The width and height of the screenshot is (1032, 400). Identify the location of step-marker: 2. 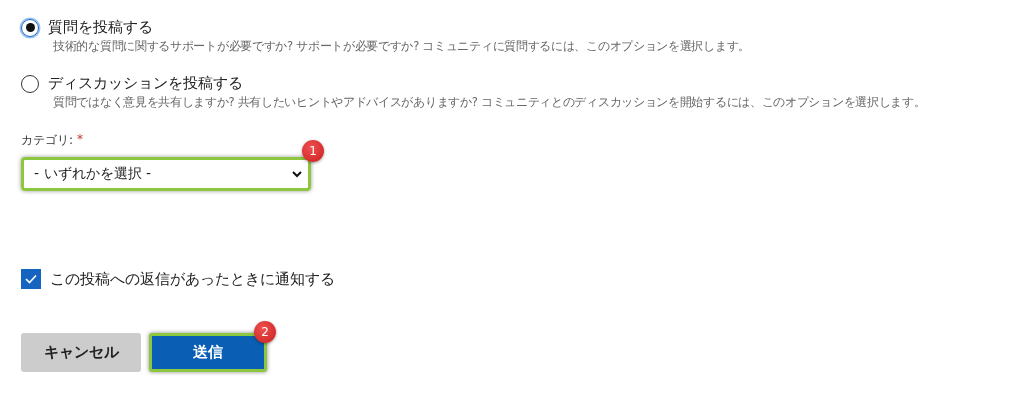
(265, 332).